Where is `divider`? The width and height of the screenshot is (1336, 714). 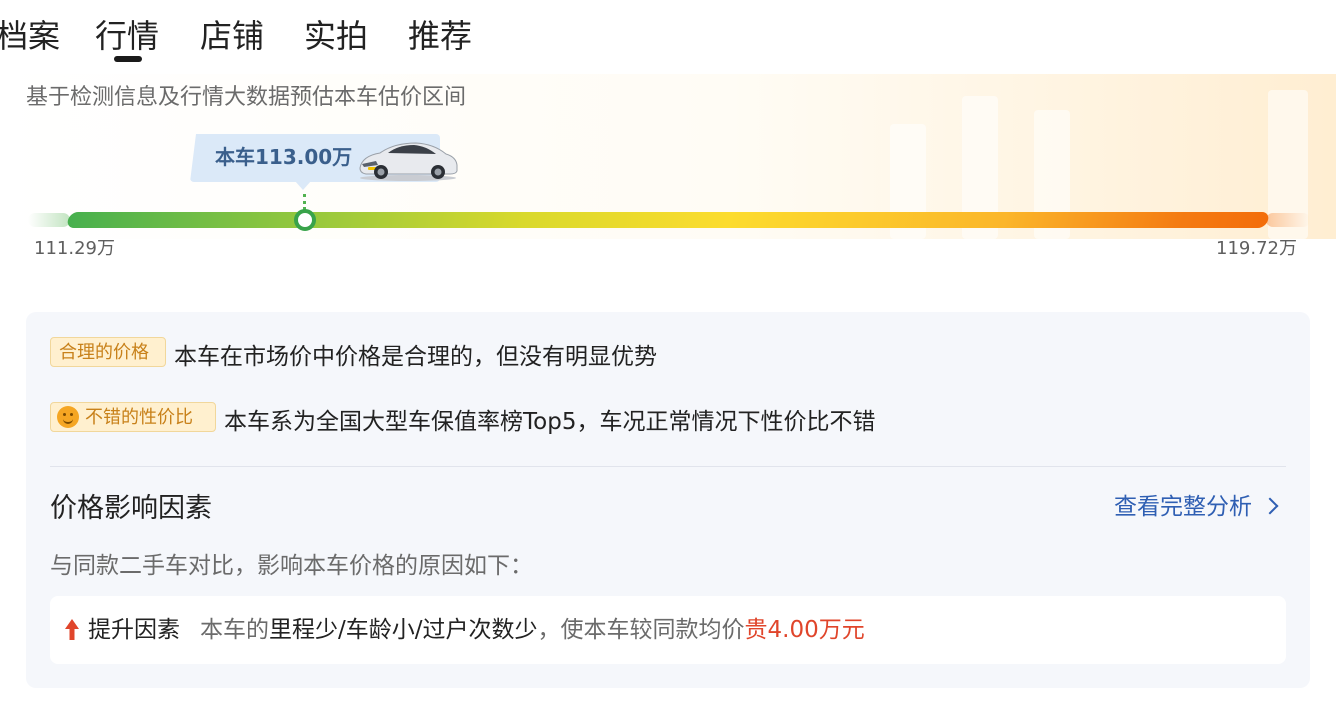 divider is located at coordinates (668, 466).